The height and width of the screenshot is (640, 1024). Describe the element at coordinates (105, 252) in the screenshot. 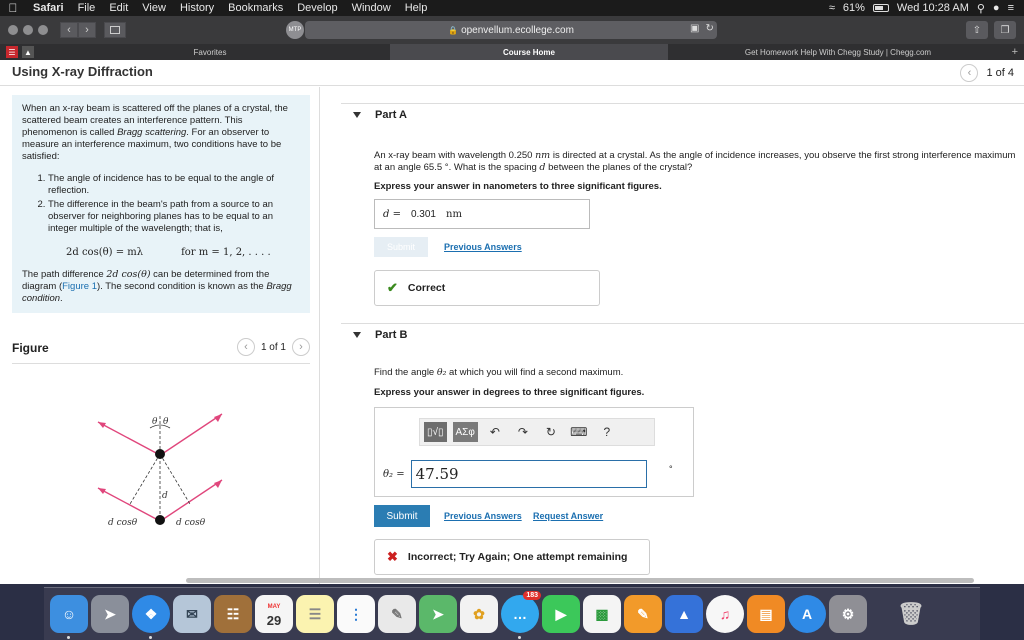

I see `formula-equation: 2d cos(θ) = mλ` at that location.